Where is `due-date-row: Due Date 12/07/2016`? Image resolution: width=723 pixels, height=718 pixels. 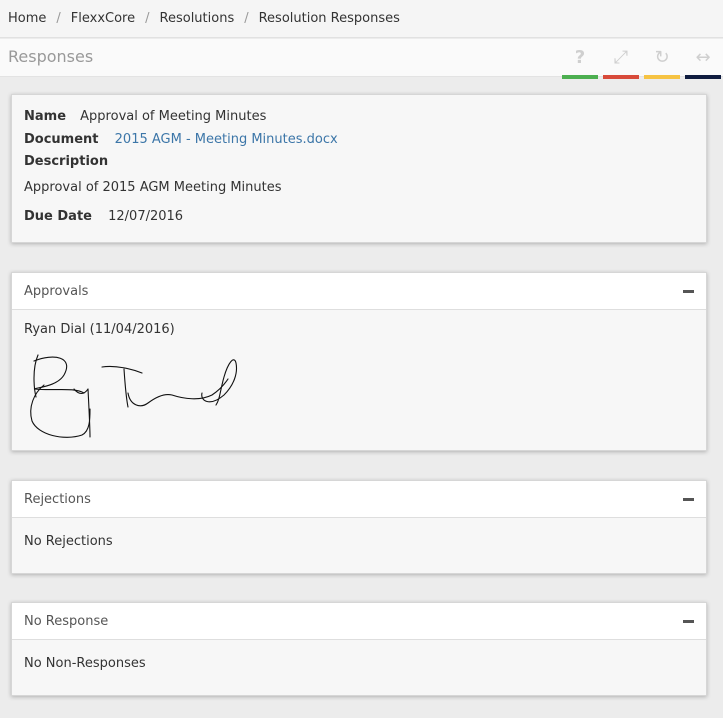 due-date-row: Due Date 12/07/2016 is located at coordinates (103, 216).